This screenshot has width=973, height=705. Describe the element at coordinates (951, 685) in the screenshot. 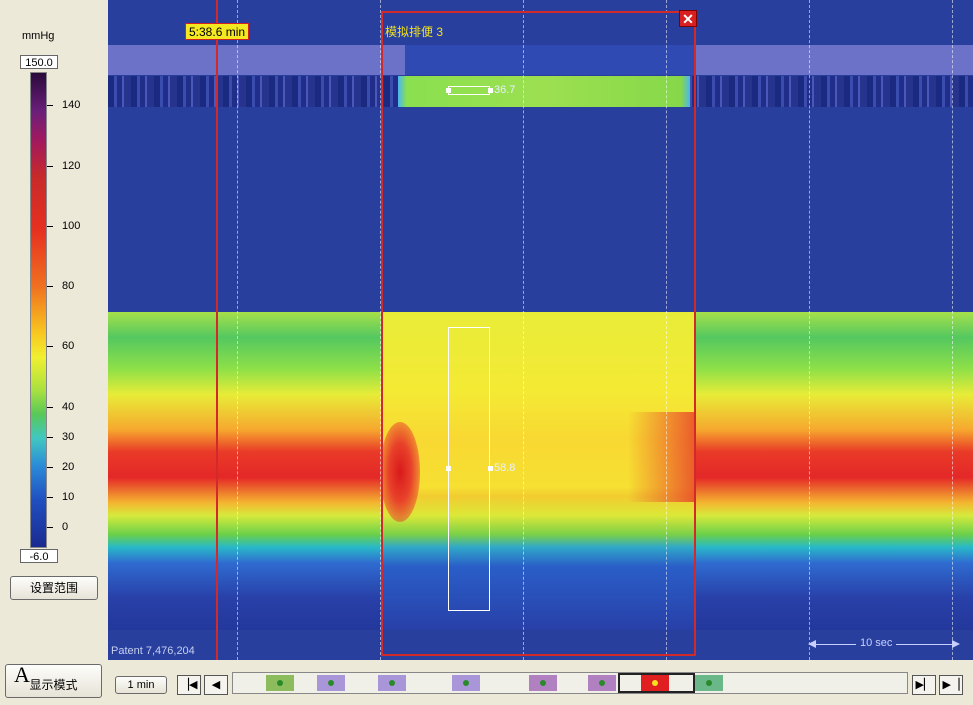

I see `skip-to-end-icon: ▶▕` at that location.